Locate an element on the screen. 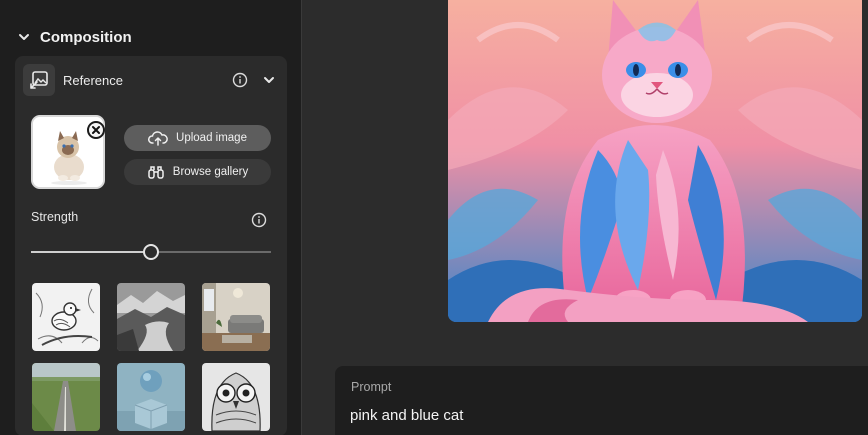  strength-label: Strength is located at coordinates (55, 217).